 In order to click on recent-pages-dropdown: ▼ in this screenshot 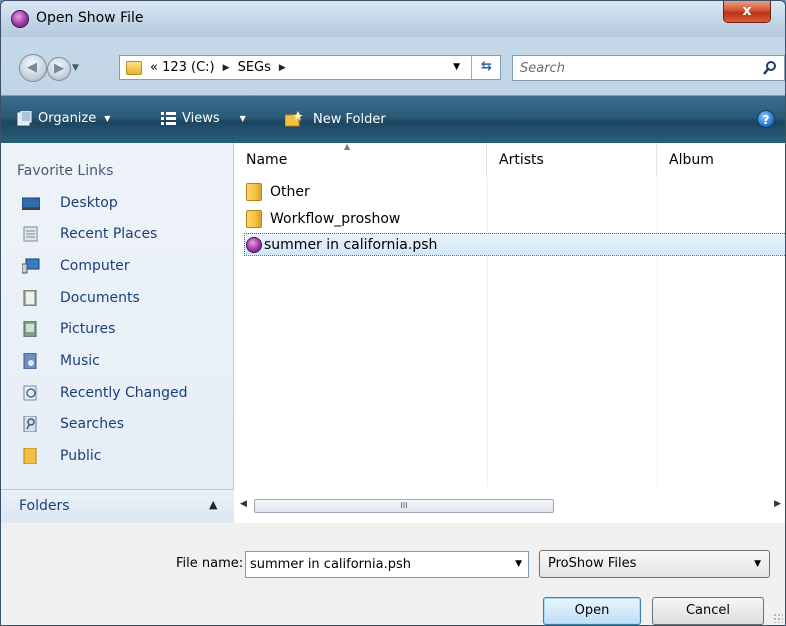, I will do `click(75, 68)`.